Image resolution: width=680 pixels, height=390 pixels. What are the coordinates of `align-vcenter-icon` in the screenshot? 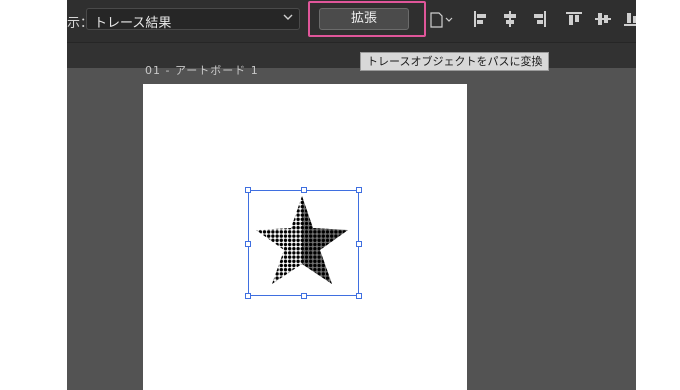 It's located at (603, 19).